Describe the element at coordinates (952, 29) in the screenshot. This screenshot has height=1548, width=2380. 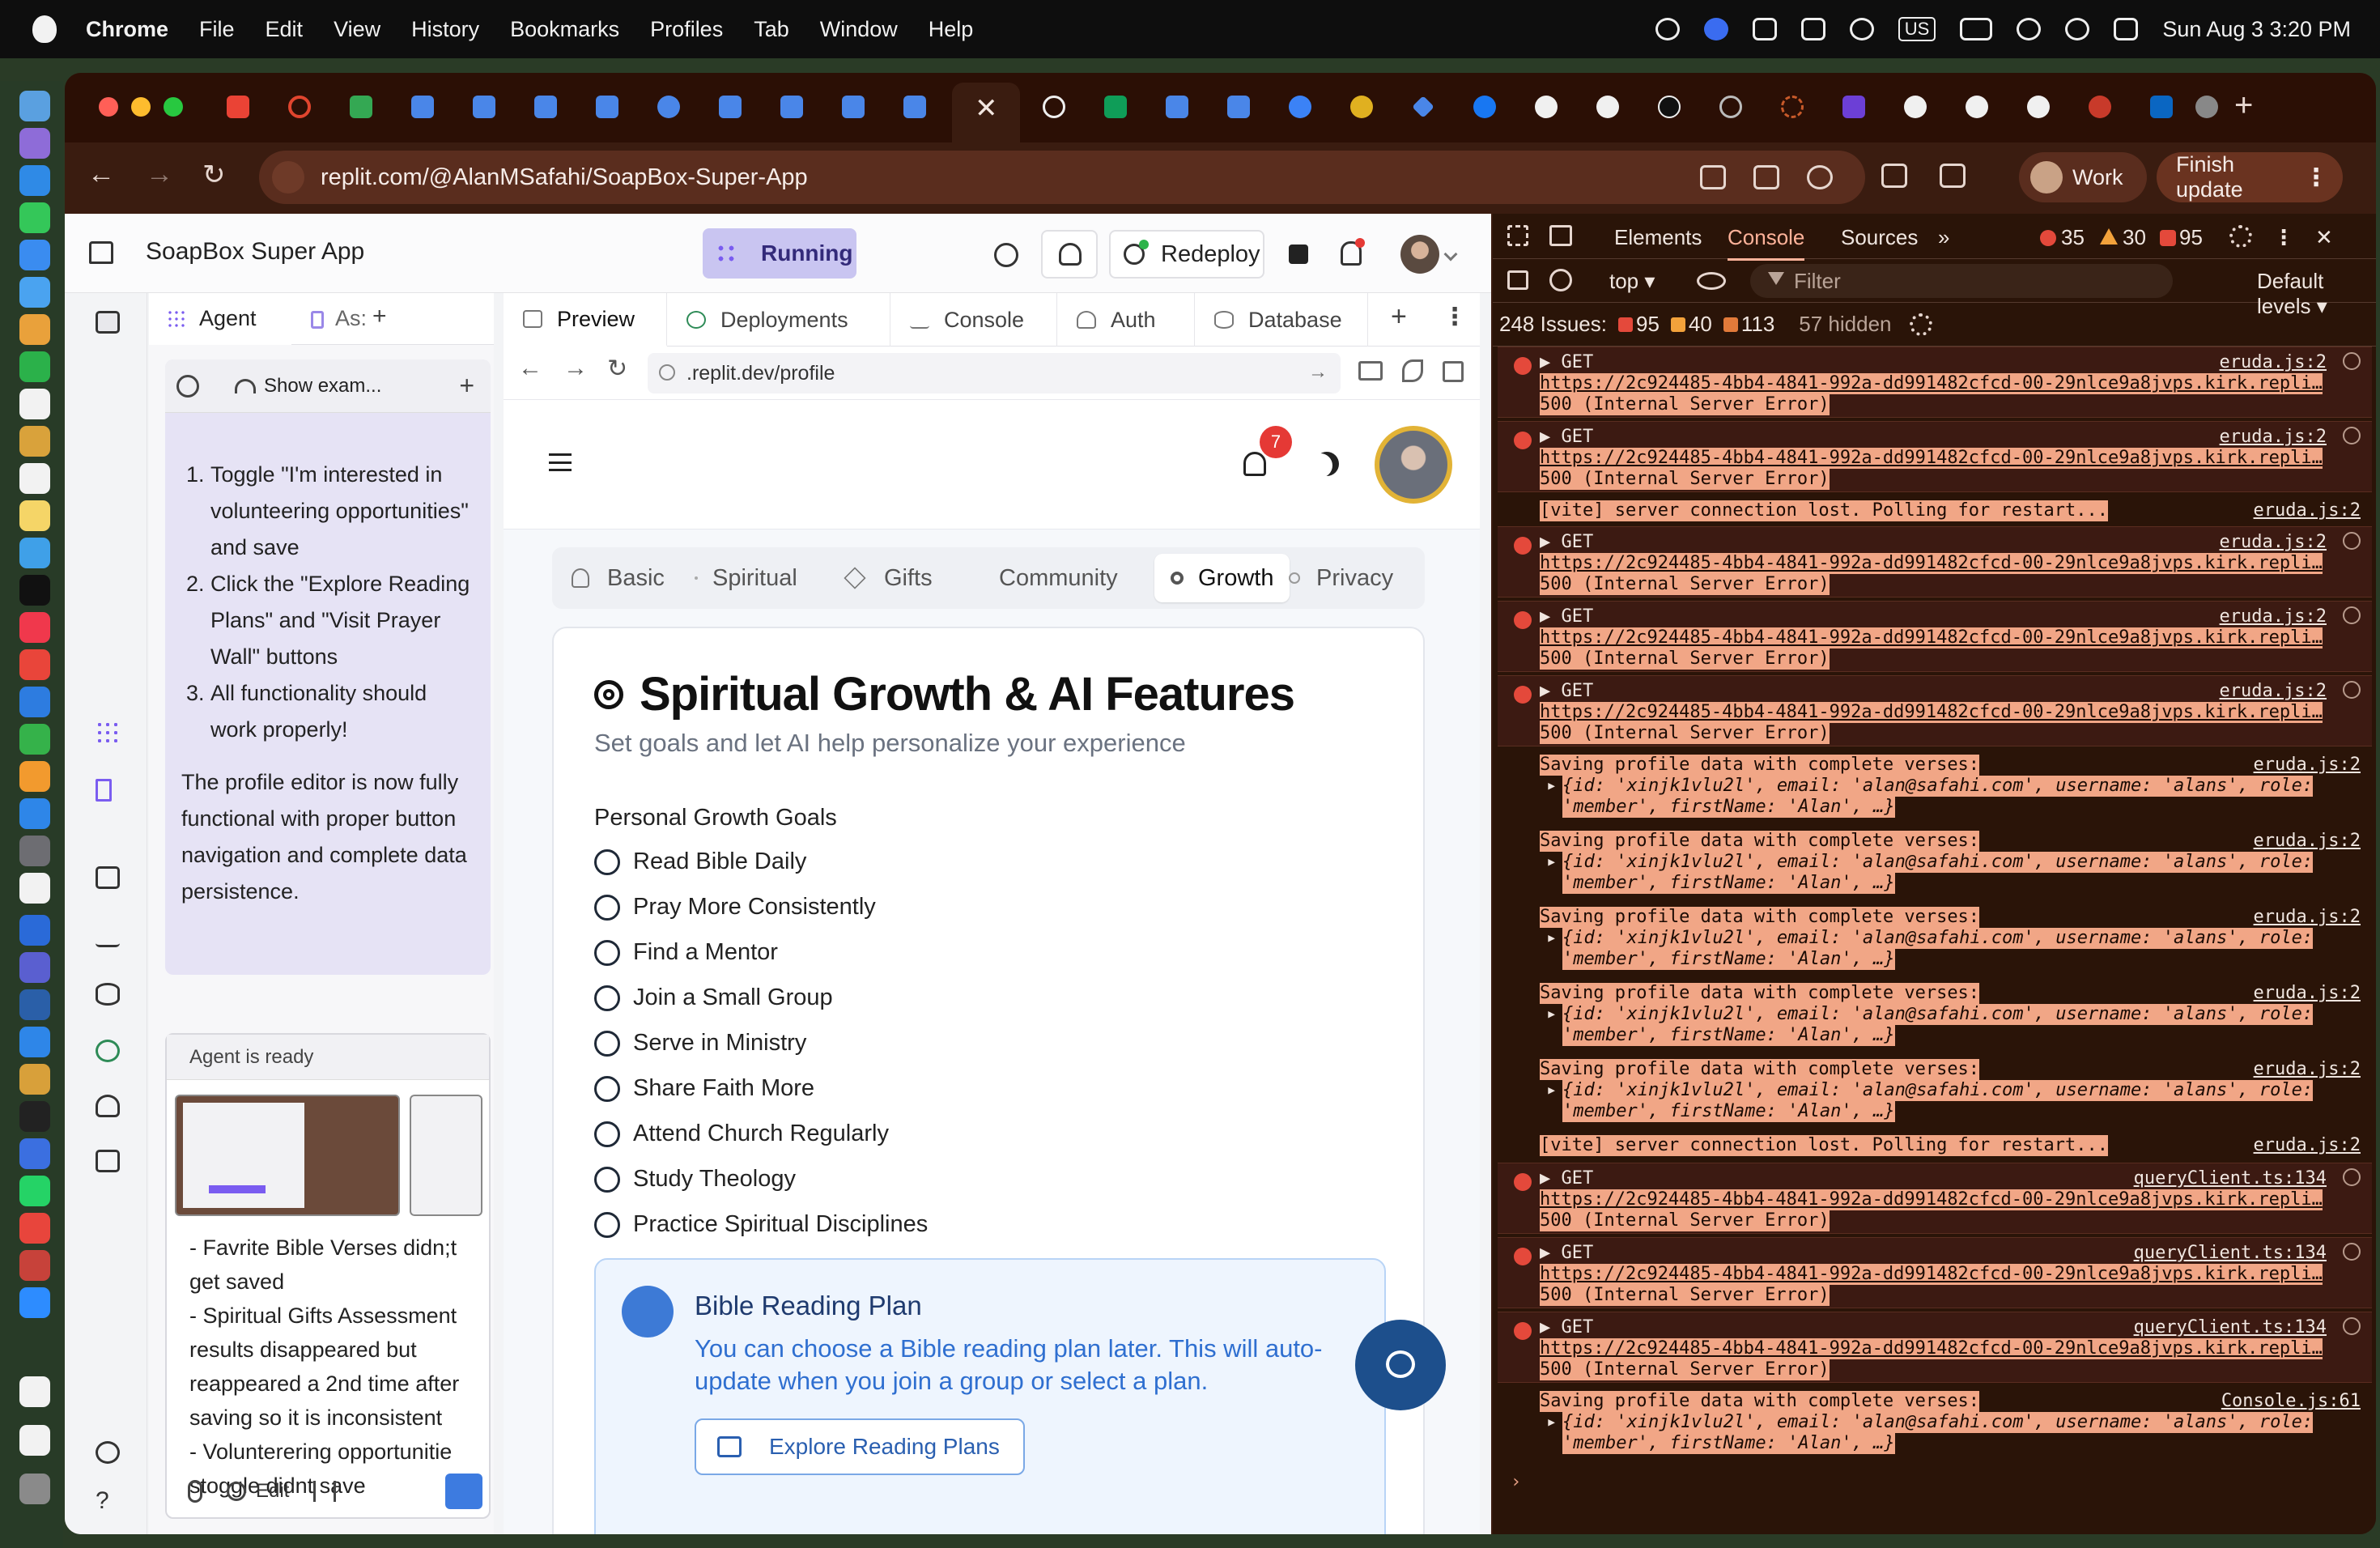
I see `menu-help: Help` at that location.